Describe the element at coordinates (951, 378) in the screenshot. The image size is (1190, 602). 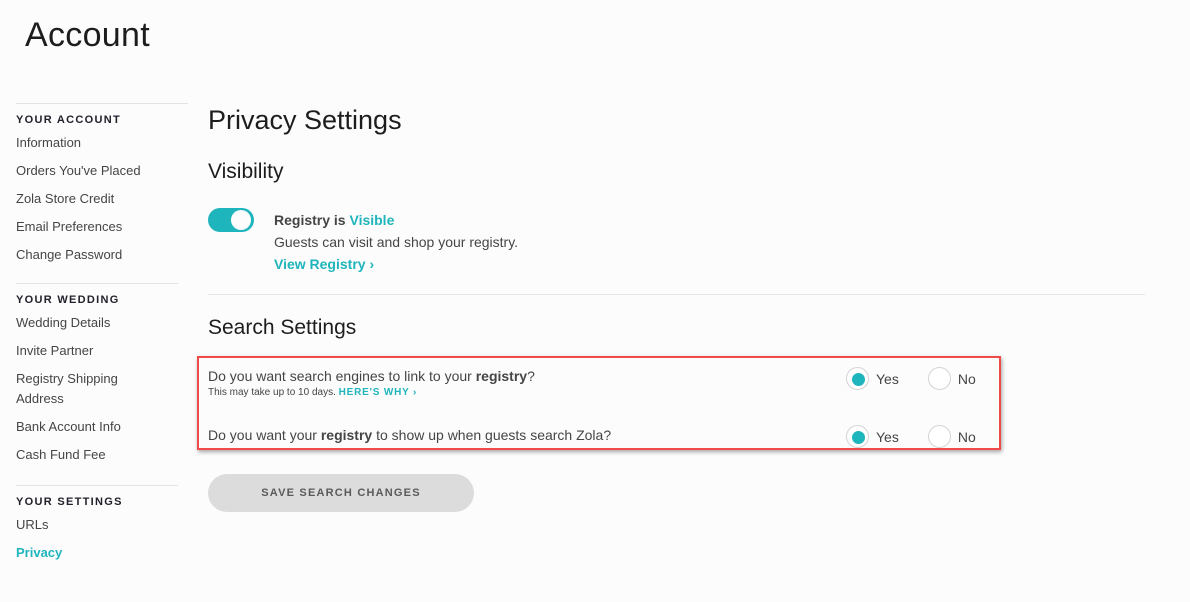
I see `search-engine-no-radio: No` at that location.